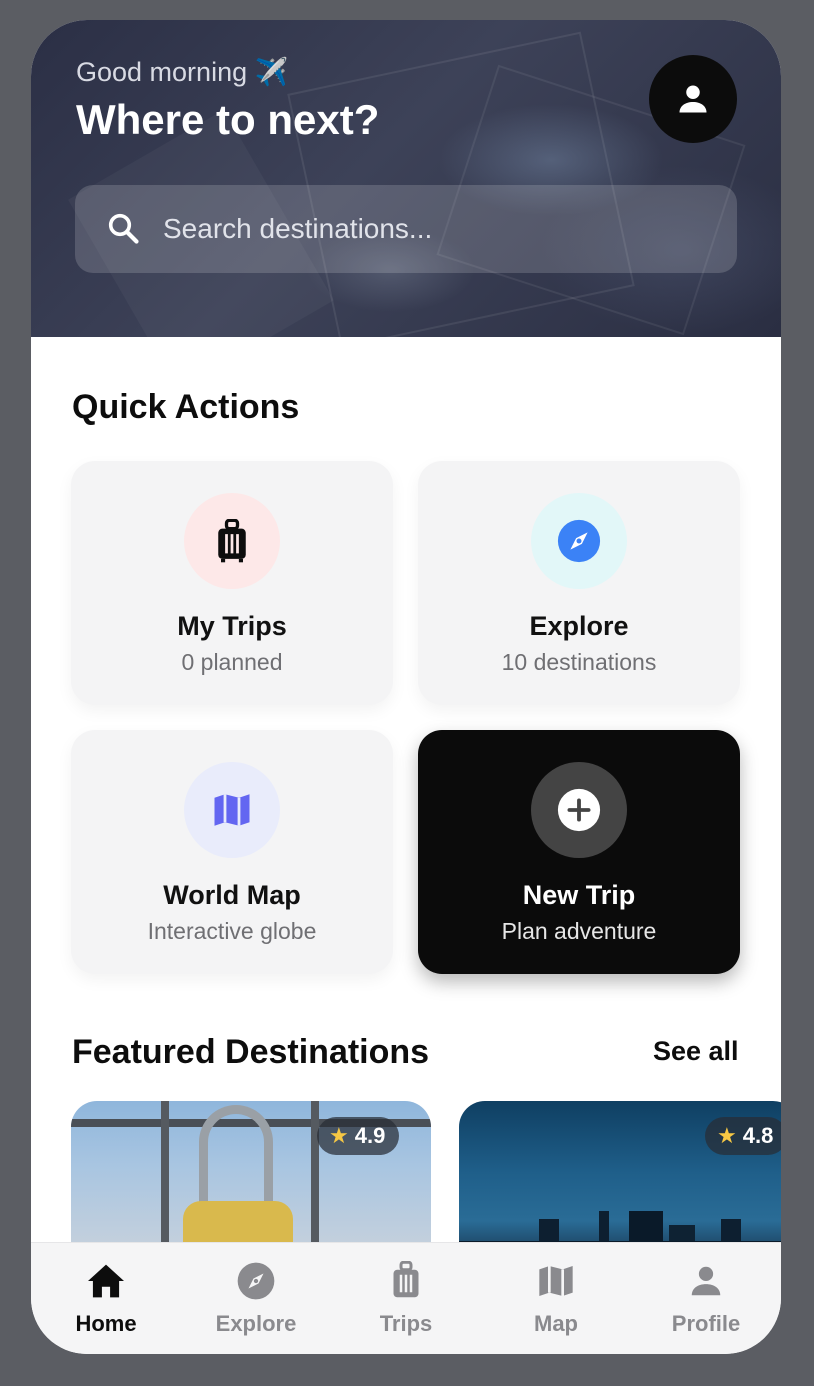 This screenshot has width=814, height=1386. What do you see at coordinates (182, 72) in the screenshot?
I see `greeting-text: Good morning ✈️` at bounding box center [182, 72].